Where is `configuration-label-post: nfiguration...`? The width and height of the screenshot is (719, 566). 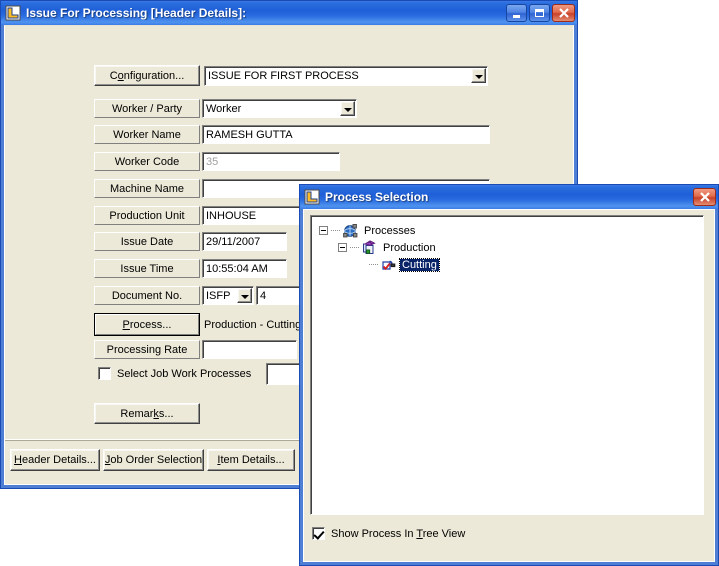 configuration-label-post: nfiguration... is located at coordinates (154, 75).